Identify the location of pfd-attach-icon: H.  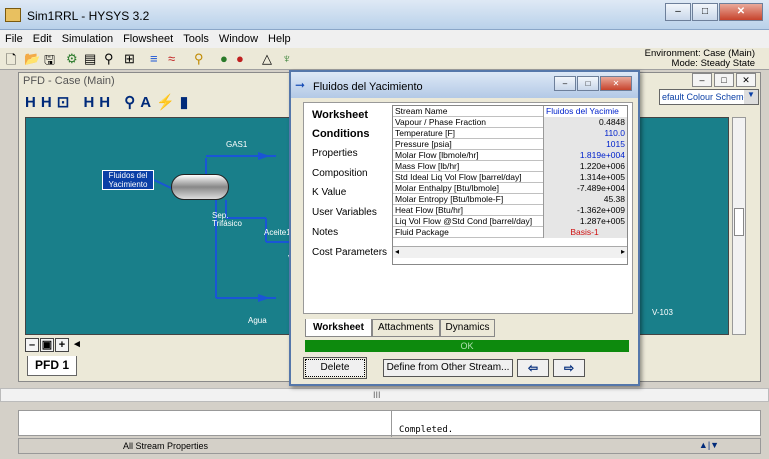
(49, 102).